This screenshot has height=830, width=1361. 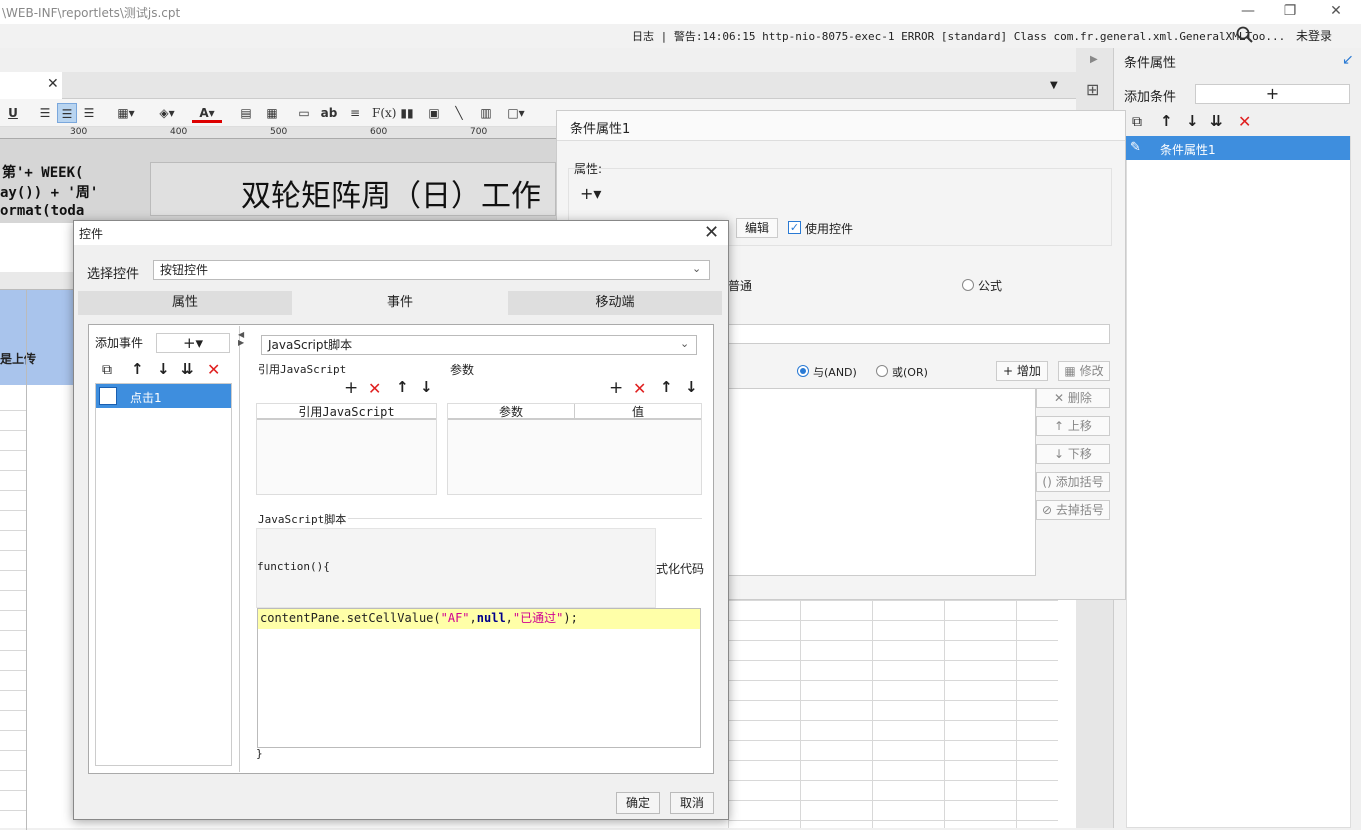 What do you see at coordinates (1073, 454) in the screenshot?
I see `move-down-button: ↓ 下移` at bounding box center [1073, 454].